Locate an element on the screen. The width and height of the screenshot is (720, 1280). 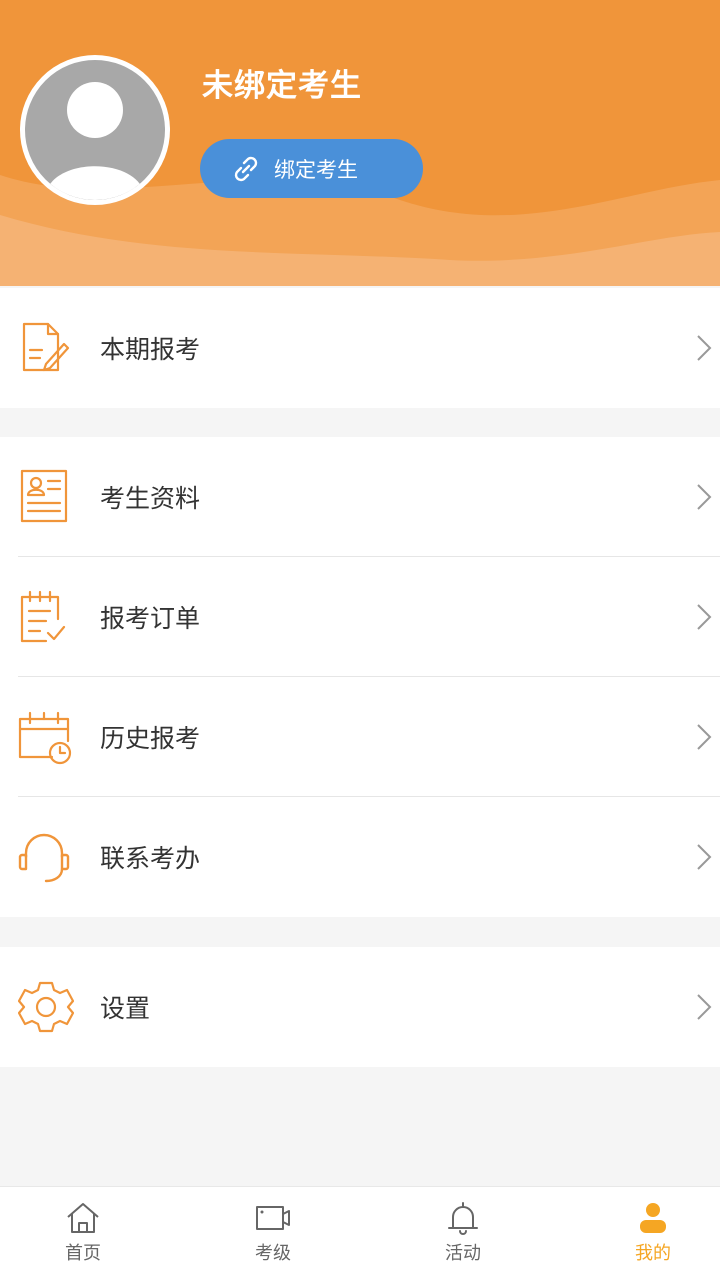
id-card-icon is located at coordinates (44, 496).